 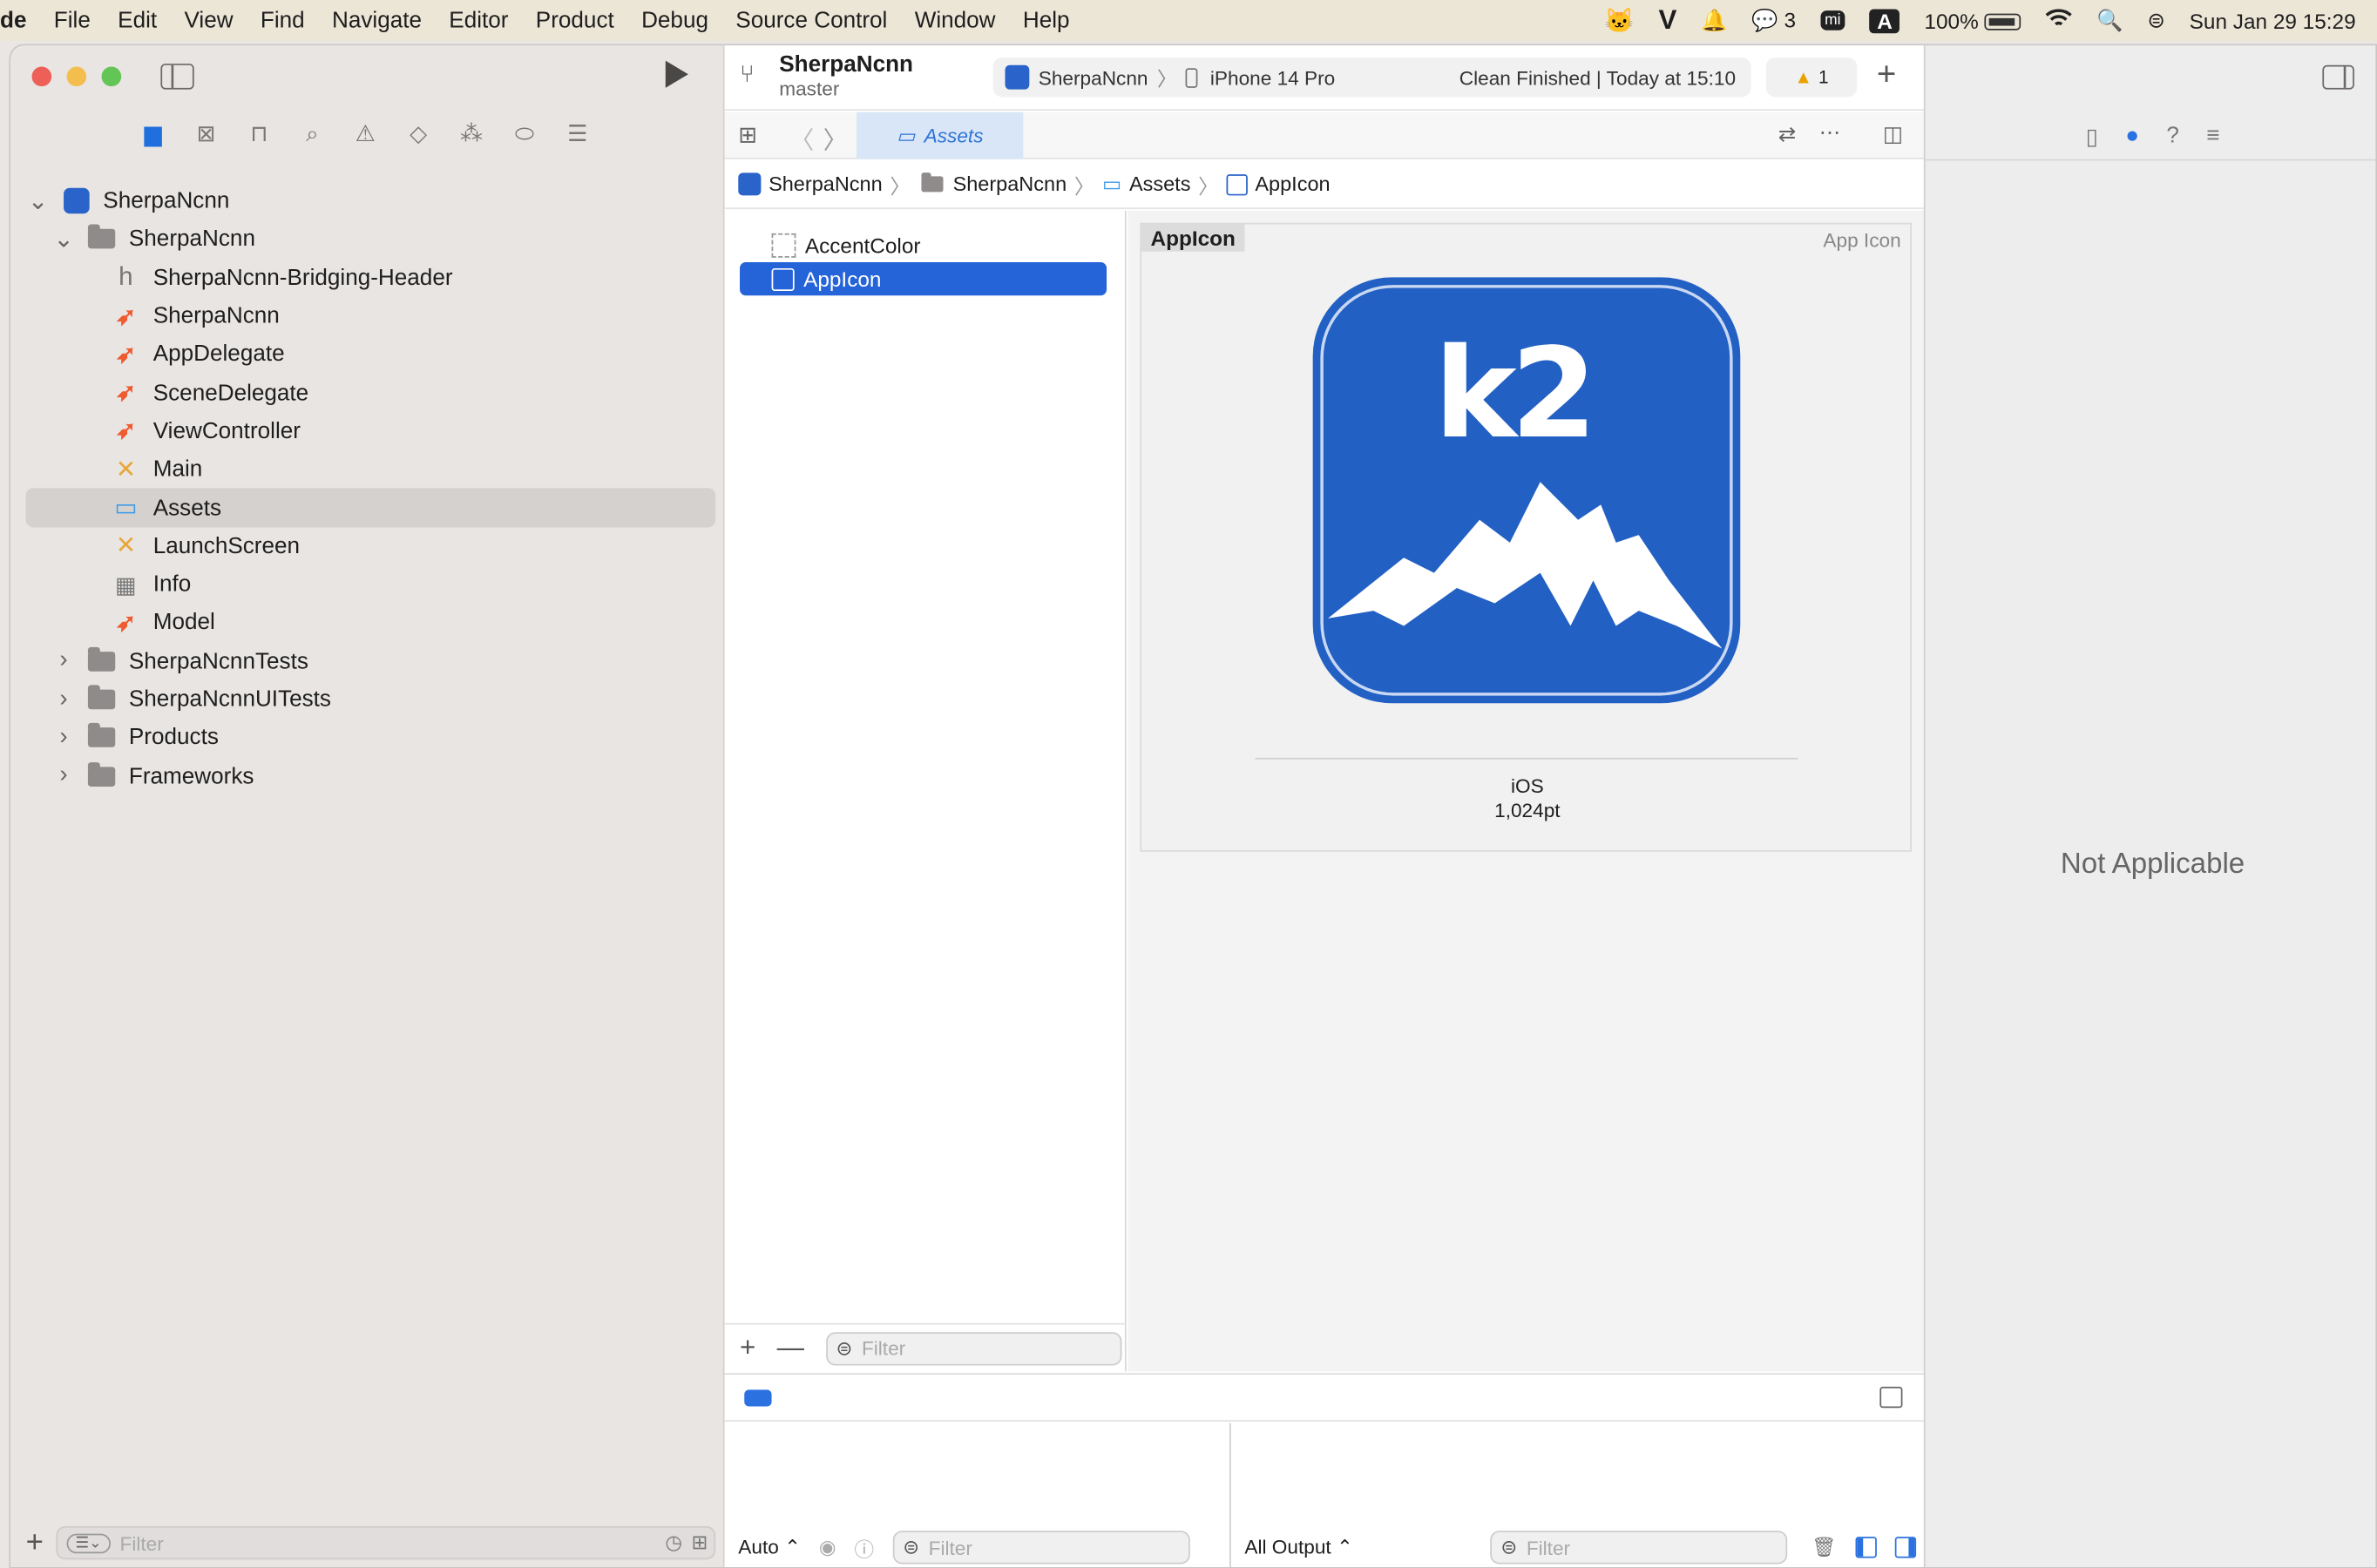 I want to click on eye-icon: ◉, so click(x=827, y=1547).